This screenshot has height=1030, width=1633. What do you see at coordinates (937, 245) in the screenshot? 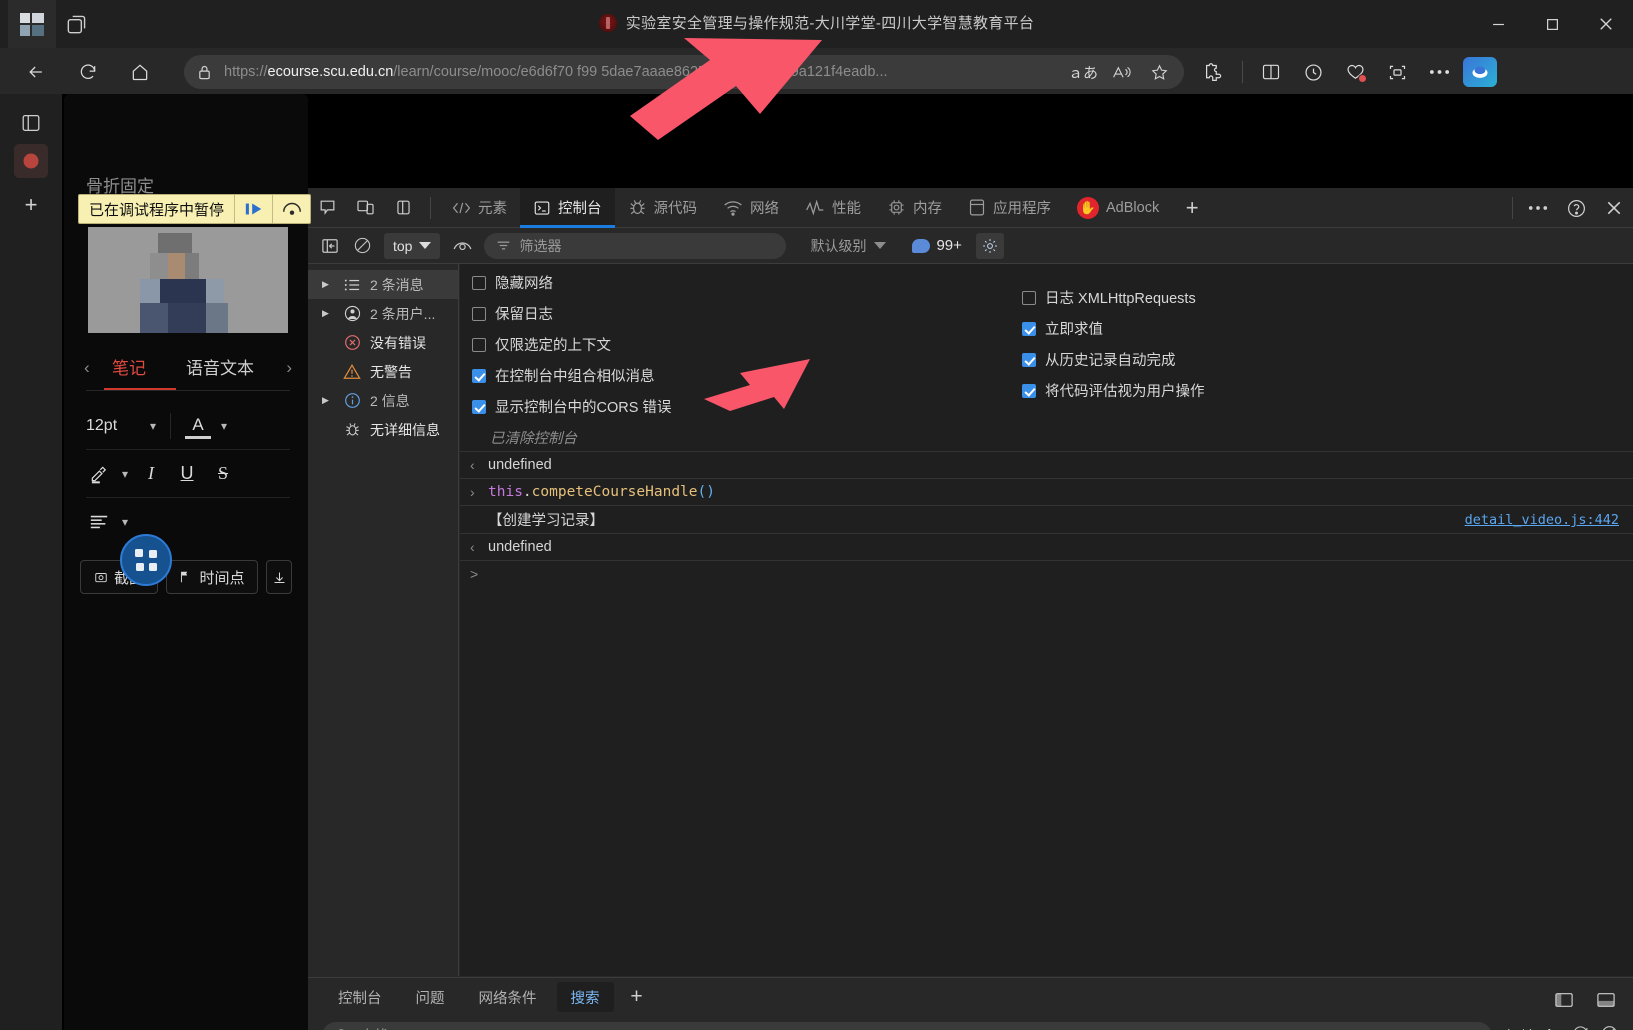
I see `issues-counter: 99+` at bounding box center [937, 245].